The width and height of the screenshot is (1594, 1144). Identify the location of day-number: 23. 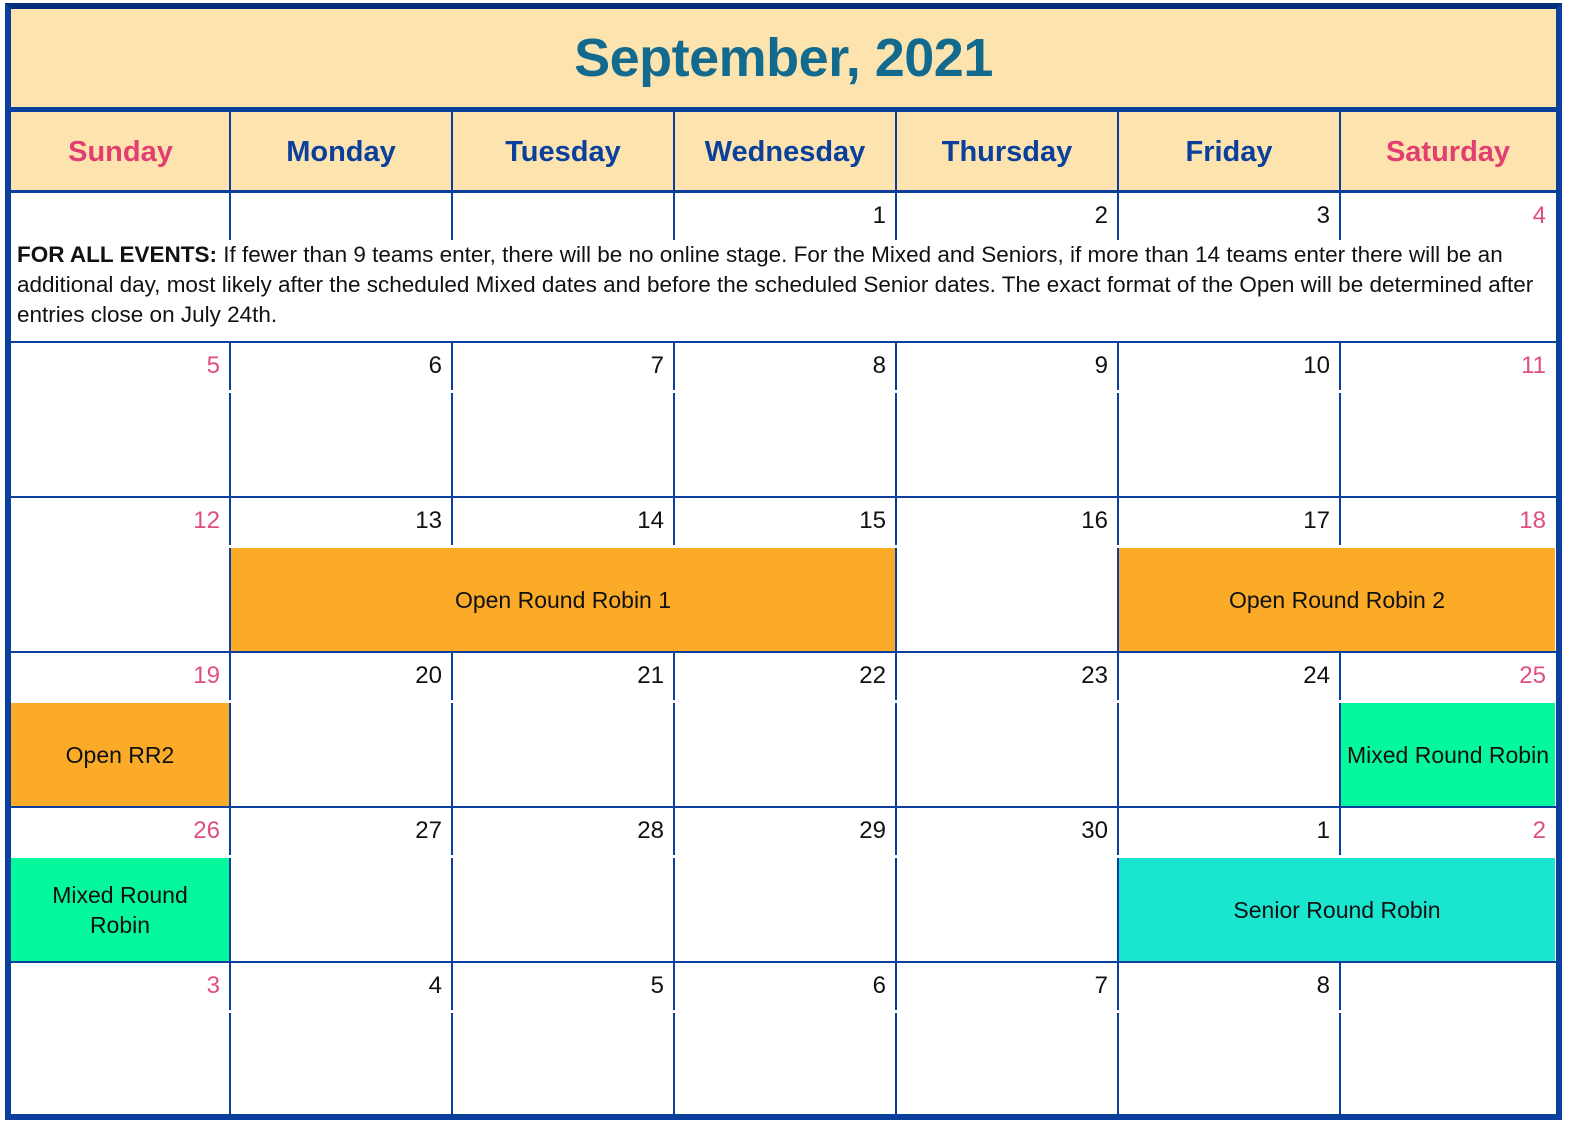
(1007, 675).